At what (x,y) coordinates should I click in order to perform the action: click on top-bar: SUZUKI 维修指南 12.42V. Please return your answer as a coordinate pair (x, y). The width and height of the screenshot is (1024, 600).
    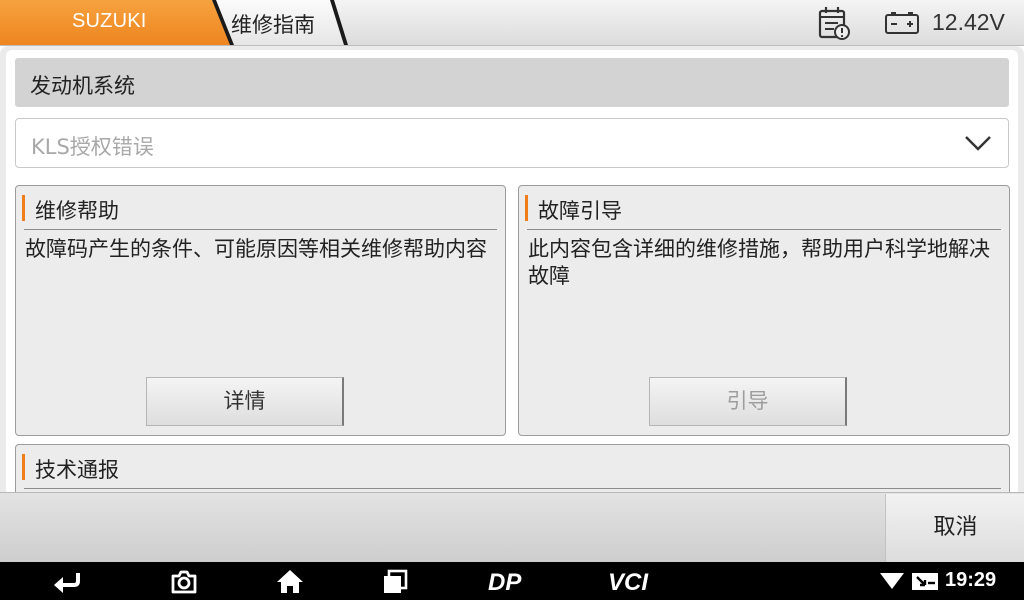
    Looking at the image, I should click on (512, 23).